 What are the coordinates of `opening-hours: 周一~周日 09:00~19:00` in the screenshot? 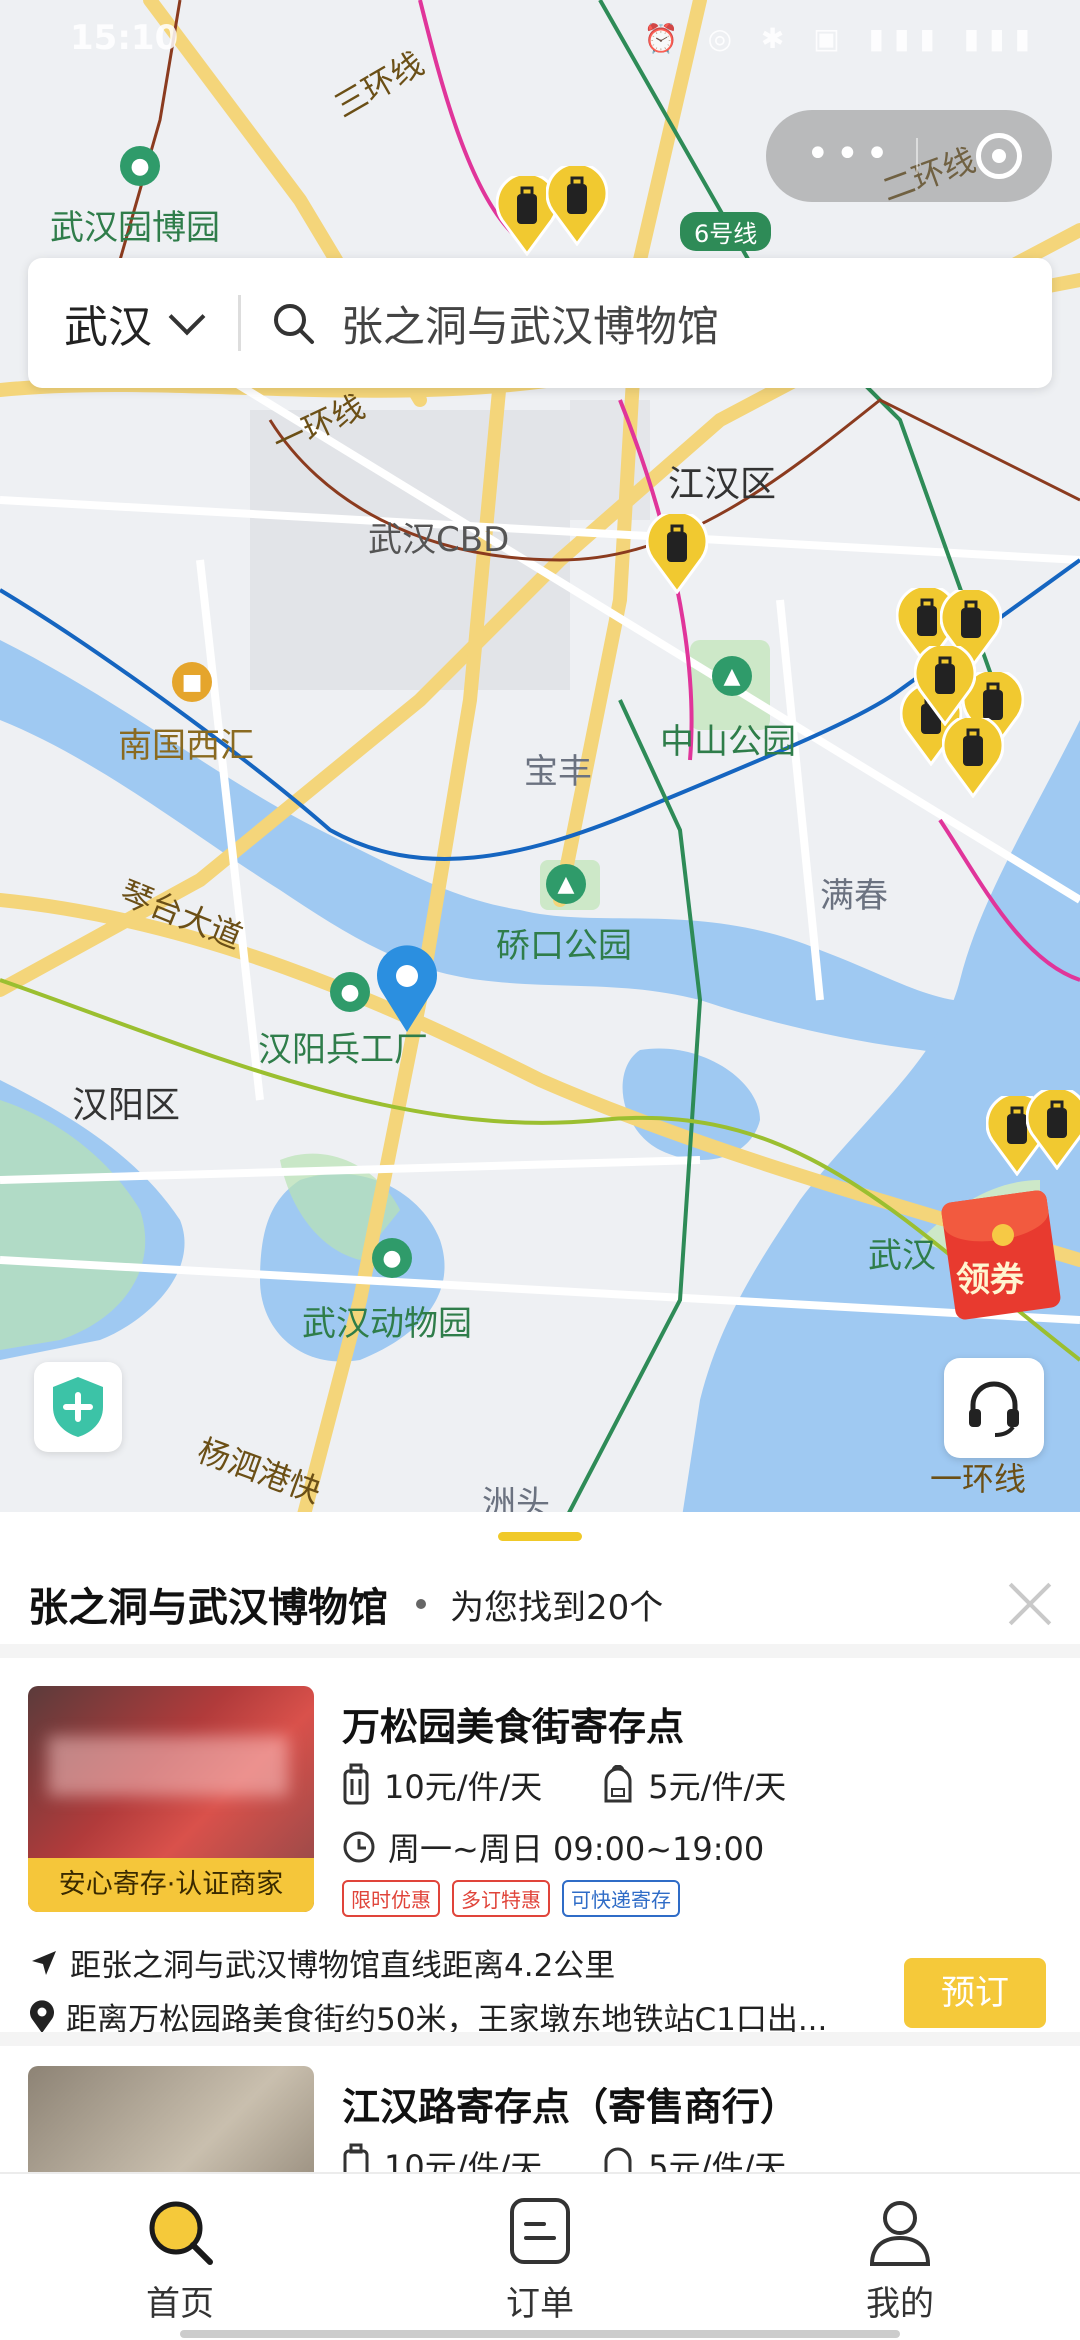 It's located at (553, 1847).